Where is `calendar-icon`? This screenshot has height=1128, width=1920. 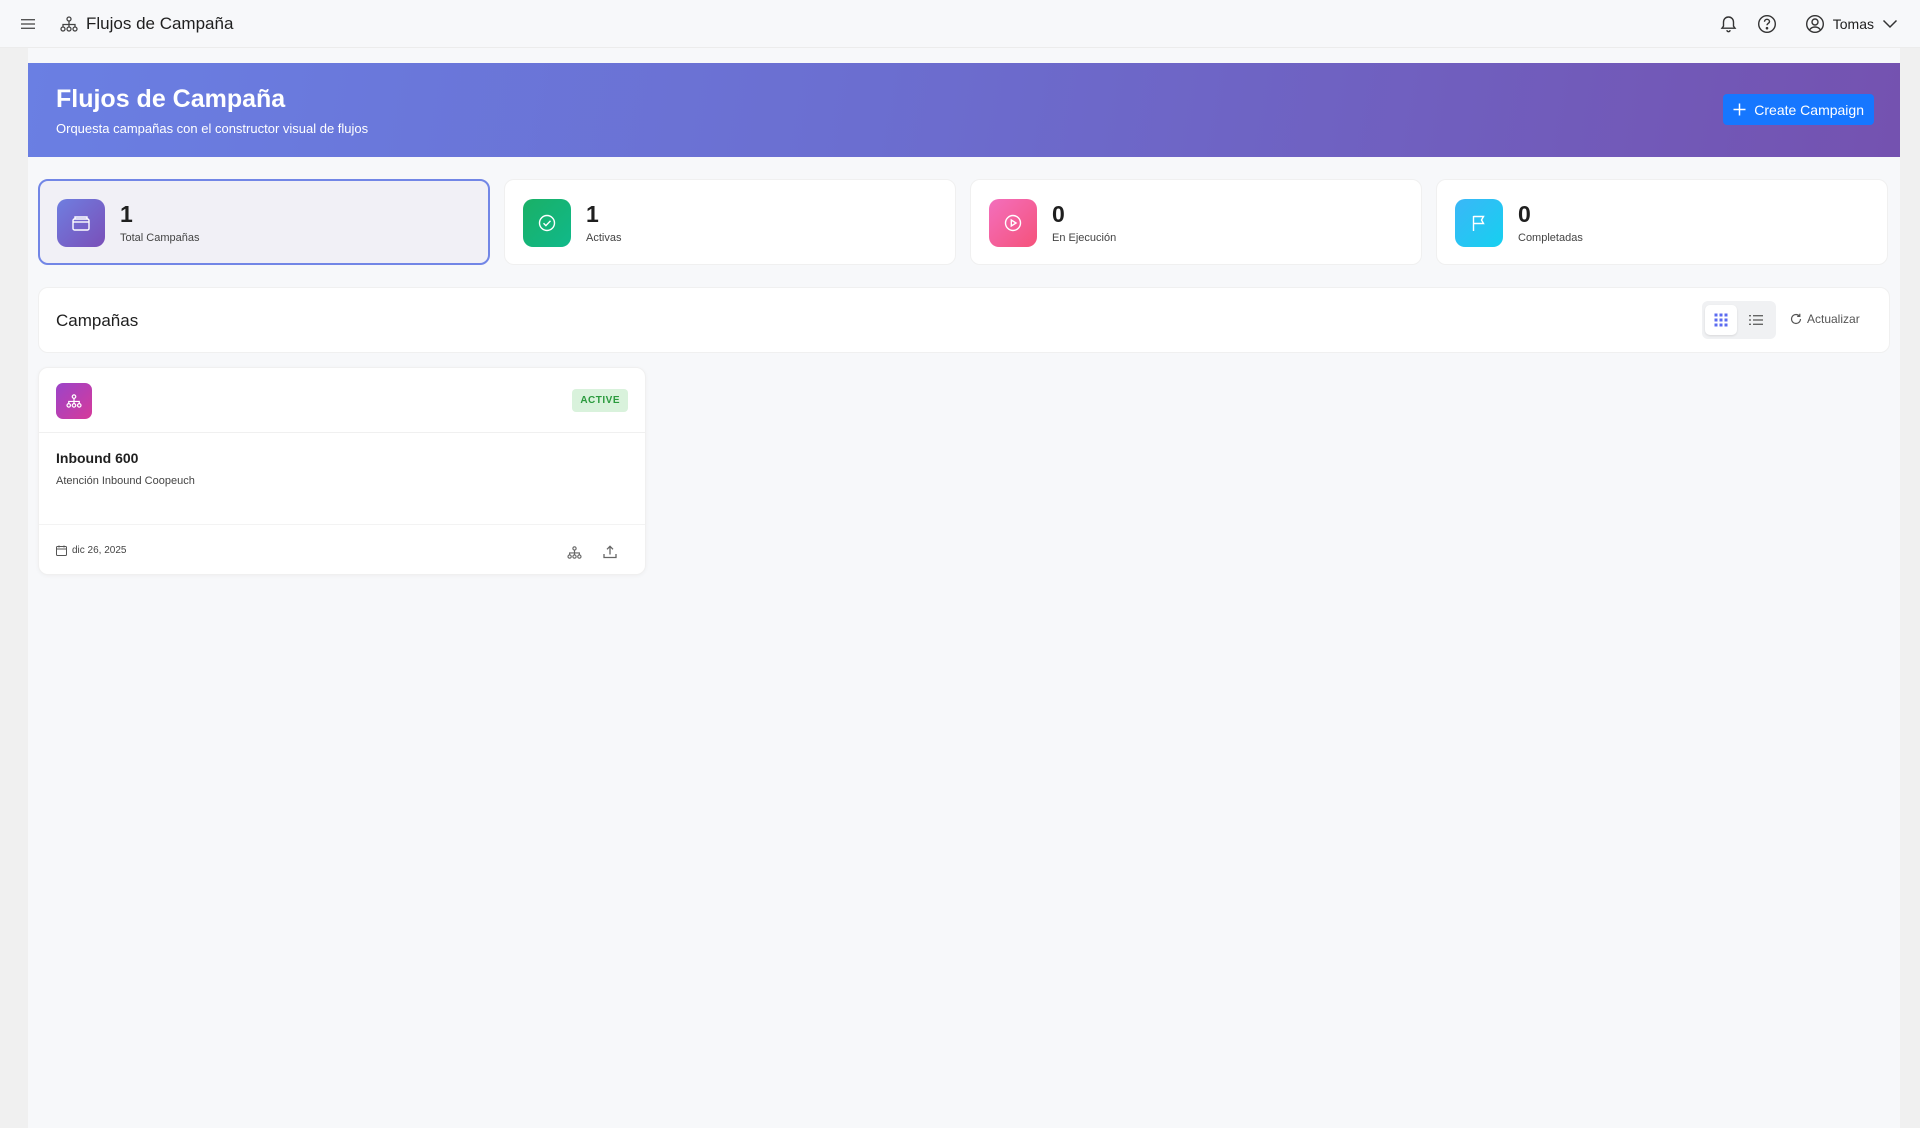
calendar-icon is located at coordinates (61, 550).